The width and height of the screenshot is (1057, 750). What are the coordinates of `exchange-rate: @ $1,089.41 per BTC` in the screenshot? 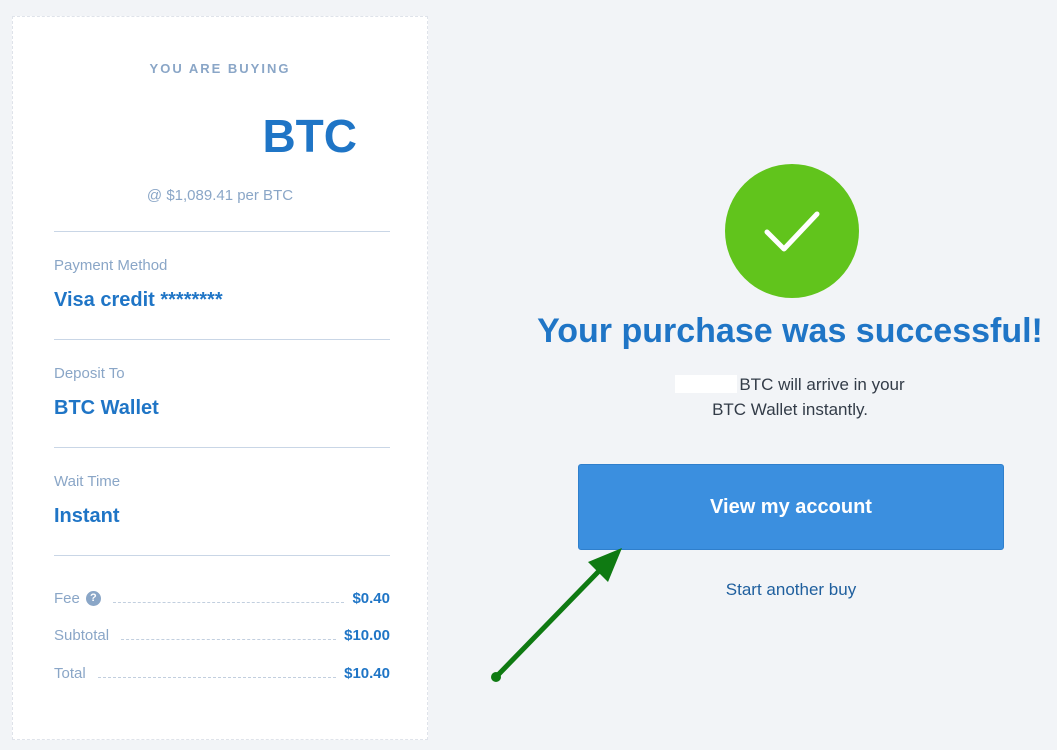 It's located at (220, 195).